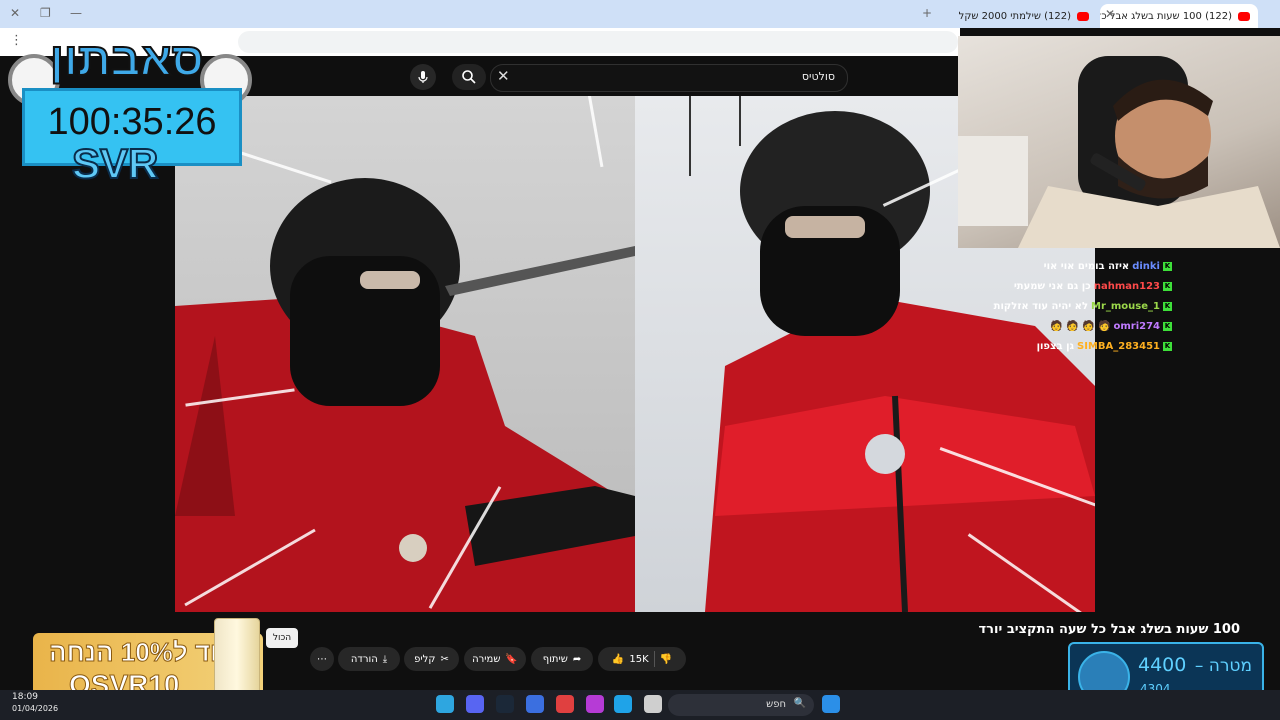 The height and width of the screenshot is (720, 1280). Describe the element at coordinates (364, 659) in the screenshot. I see `download-label: הורדה` at that location.